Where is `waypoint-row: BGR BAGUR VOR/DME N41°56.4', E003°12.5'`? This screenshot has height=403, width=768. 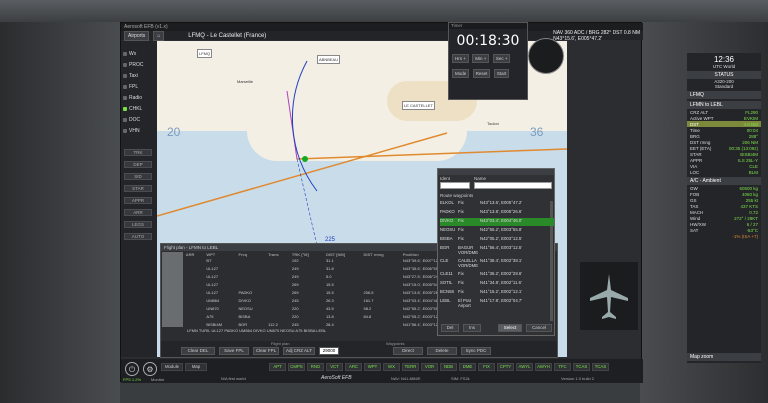
waypoint-row: BGR BAGUR VOR/DME N41°56.4', E003°12.5' is located at coordinates (497, 251).